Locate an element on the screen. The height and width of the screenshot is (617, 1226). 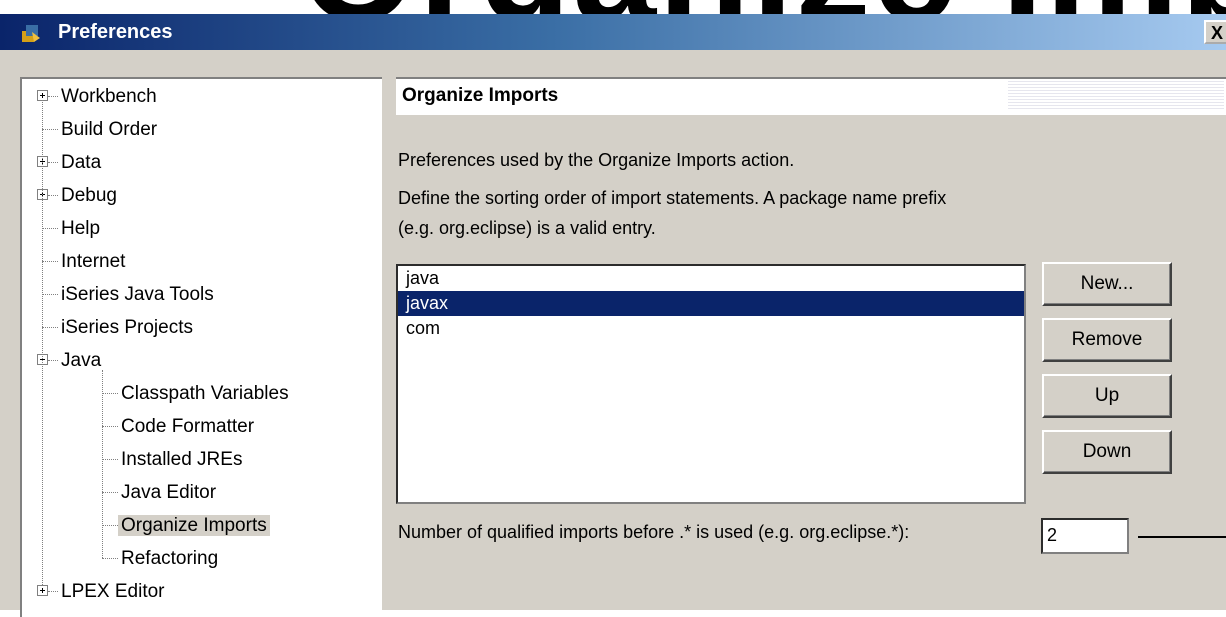
page-title: Organize Imports is located at coordinates (480, 95).